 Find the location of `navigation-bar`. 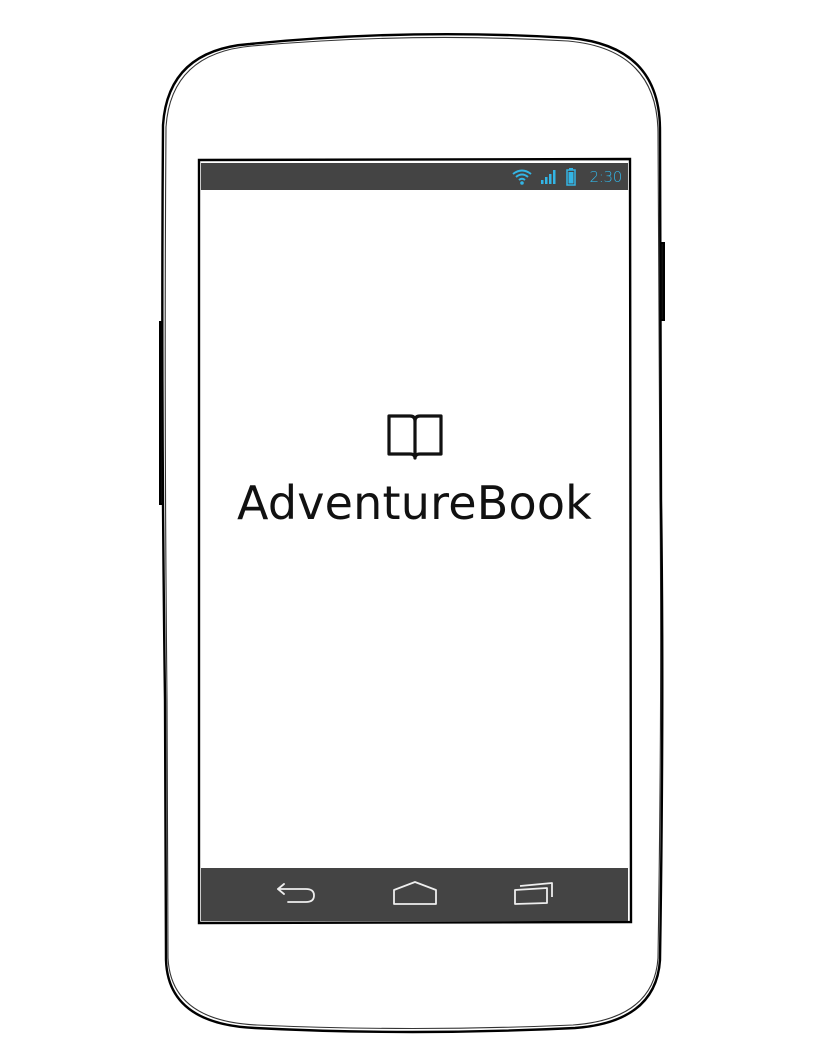

navigation-bar is located at coordinates (414, 894).